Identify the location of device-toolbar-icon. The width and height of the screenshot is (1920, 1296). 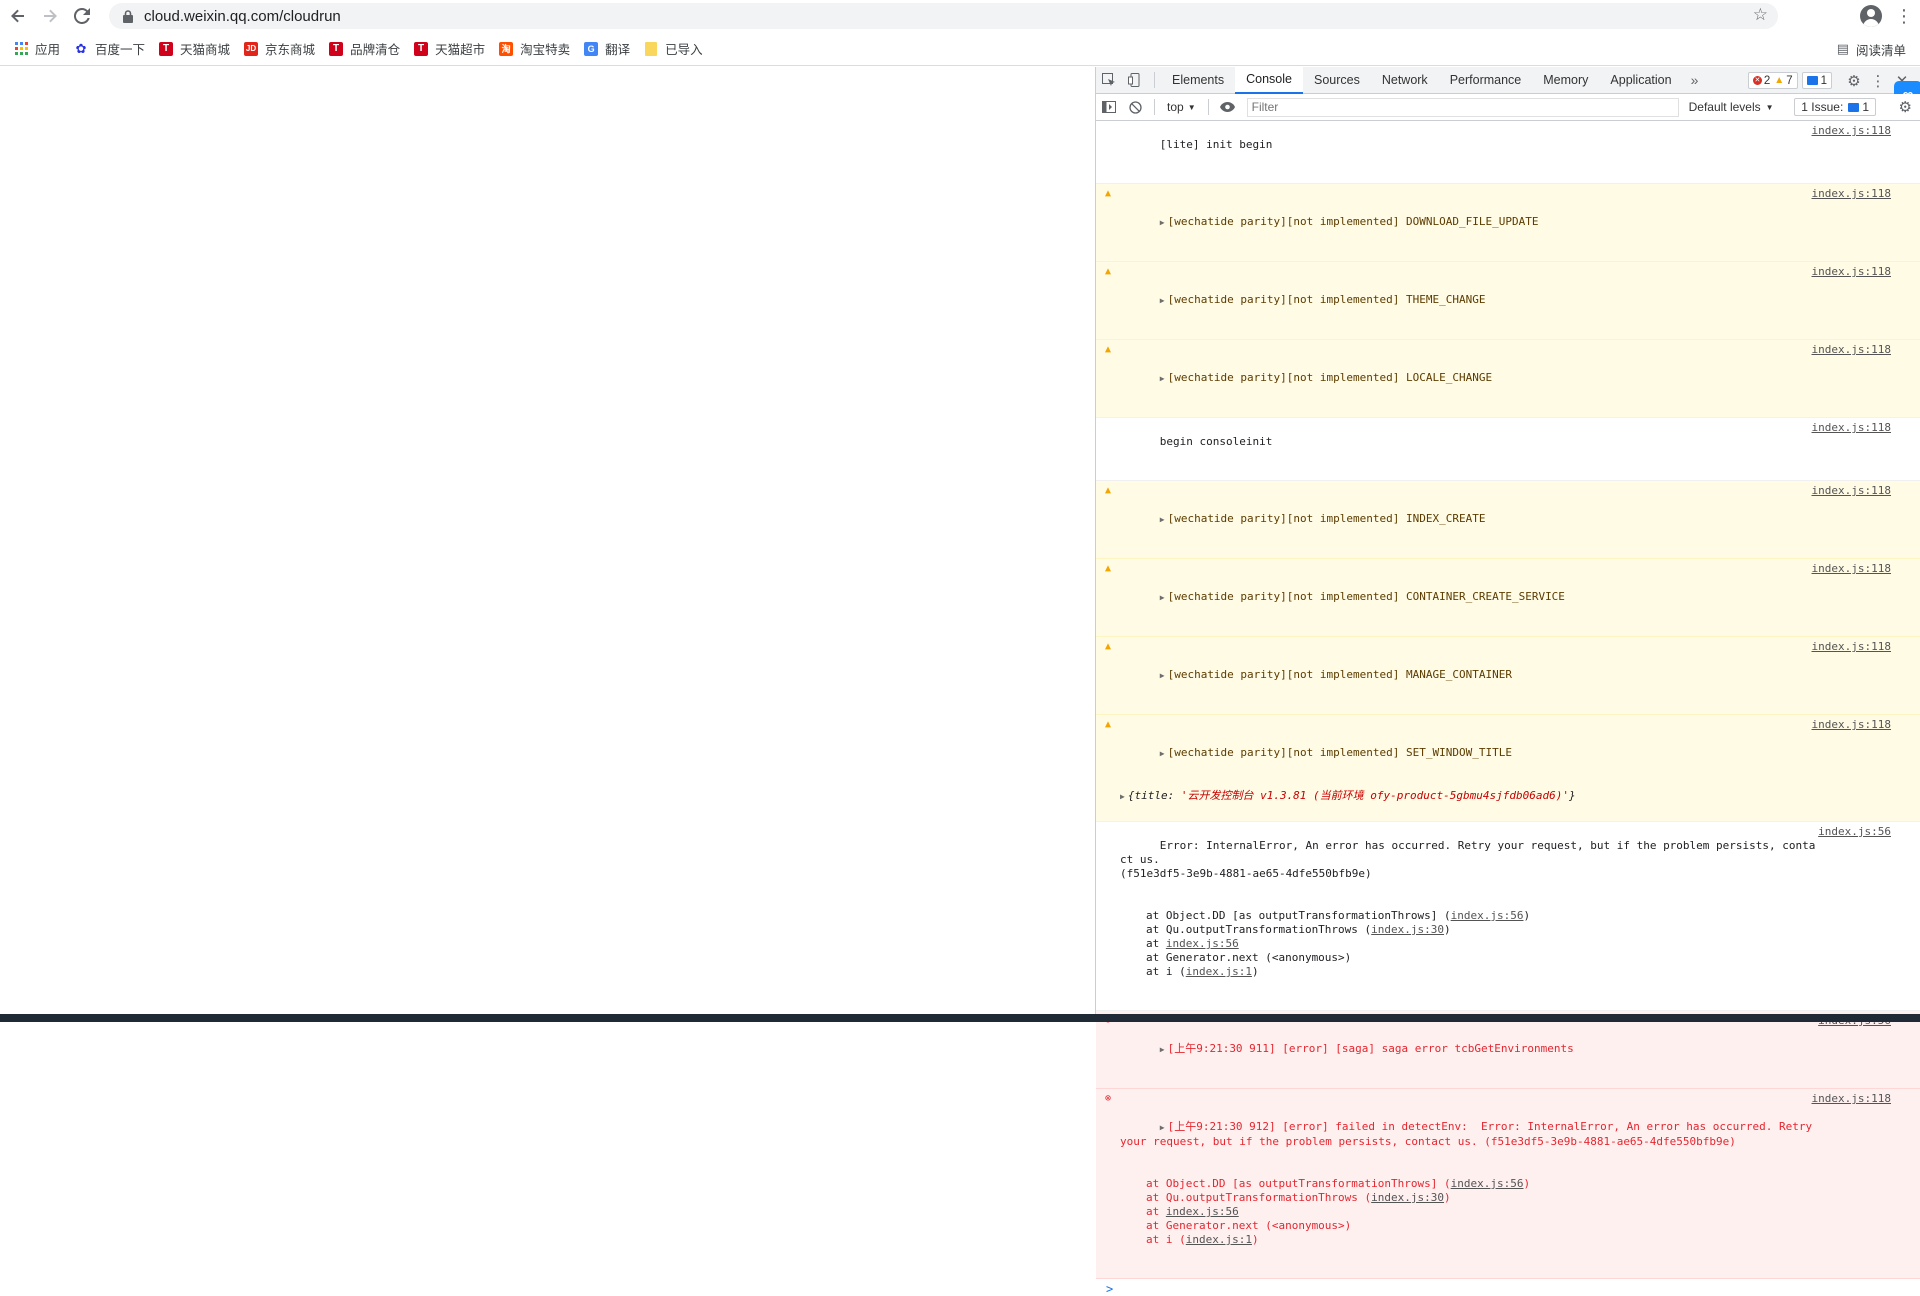
(1135, 80).